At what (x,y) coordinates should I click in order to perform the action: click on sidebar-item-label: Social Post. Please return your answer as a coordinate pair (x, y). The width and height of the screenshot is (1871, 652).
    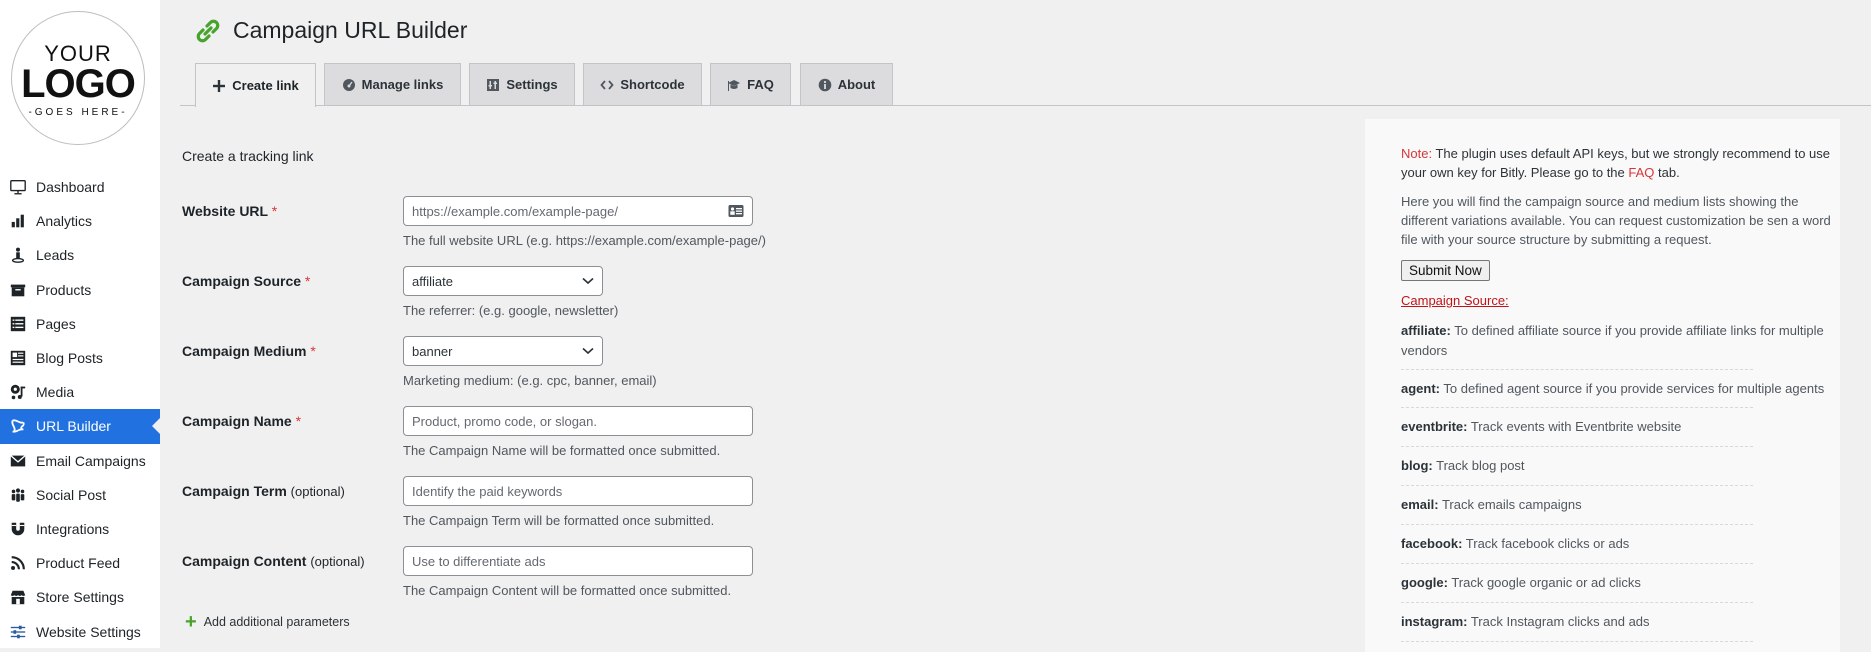
    Looking at the image, I should click on (71, 494).